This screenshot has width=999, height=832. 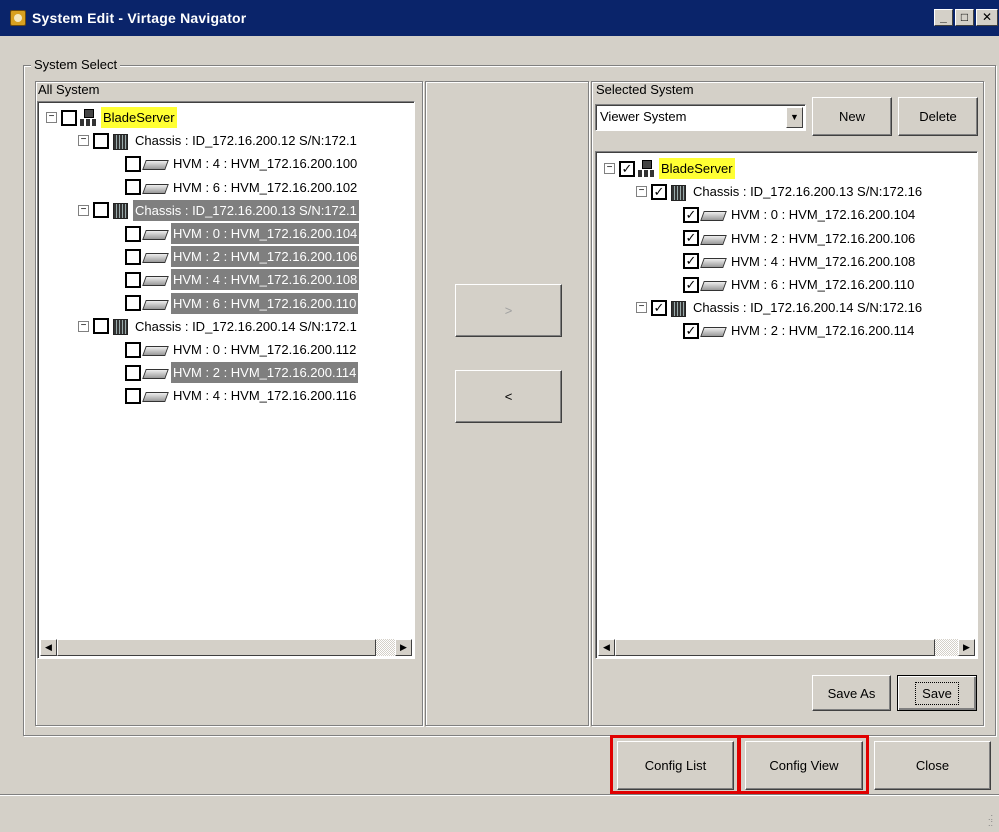 What do you see at coordinates (964, 17) in the screenshot?
I see `maximize-button: □` at bounding box center [964, 17].